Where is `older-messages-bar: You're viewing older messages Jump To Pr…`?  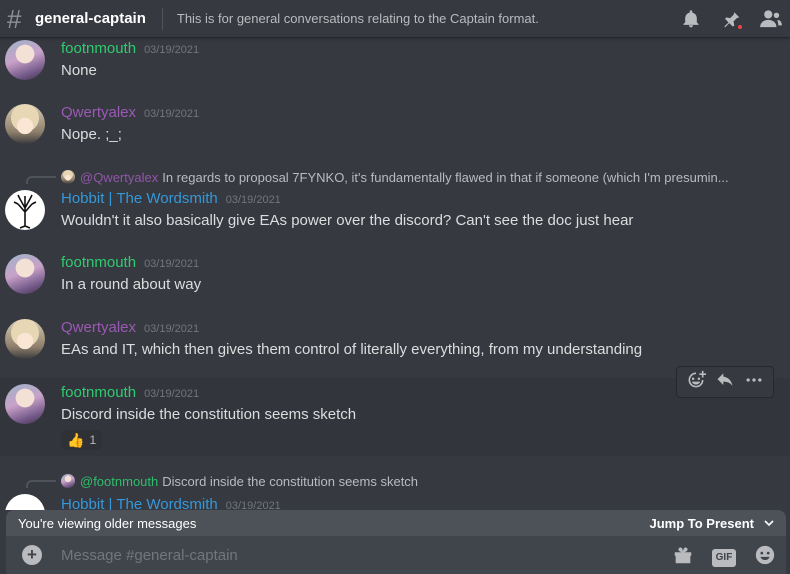
older-messages-bar: You're viewing older messages Jump To Pr… is located at coordinates (396, 523).